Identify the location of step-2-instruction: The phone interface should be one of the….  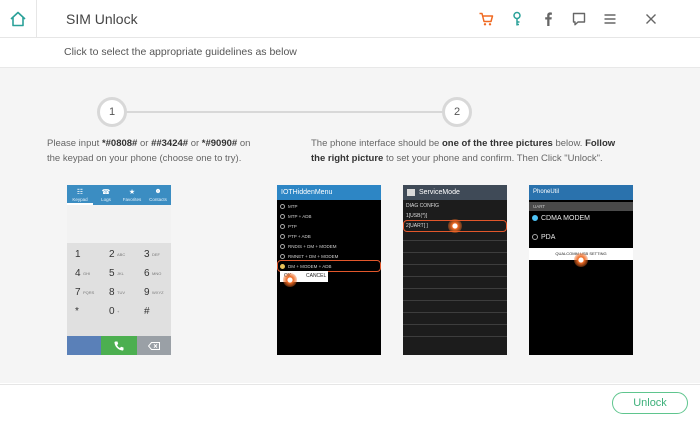
(463, 151).